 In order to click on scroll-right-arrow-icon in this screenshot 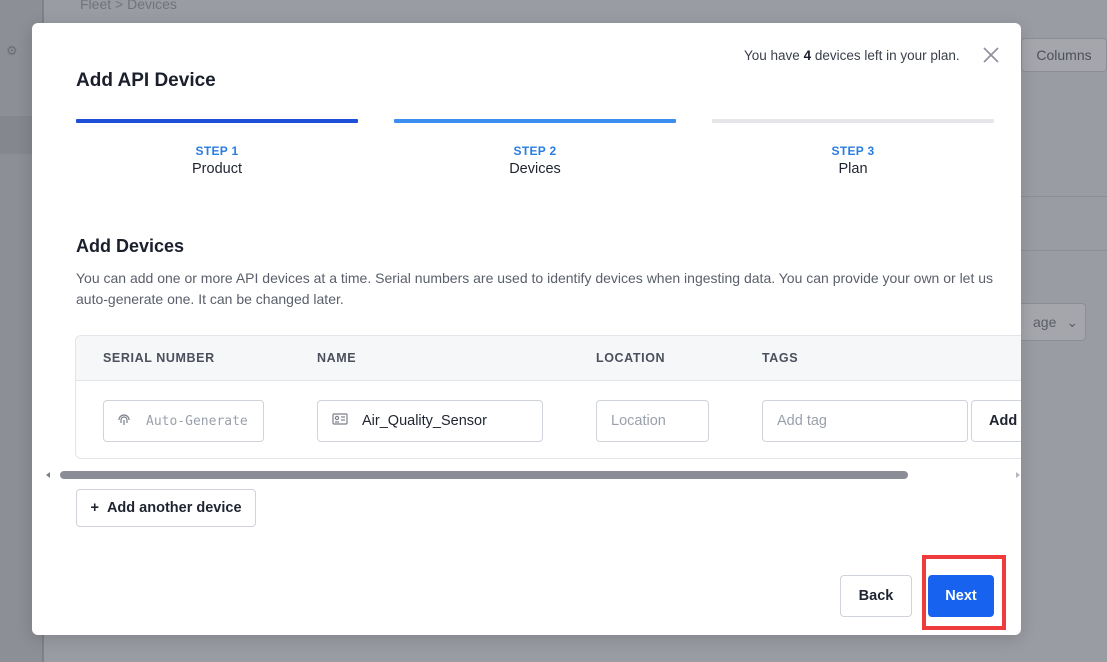, I will do `click(1018, 475)`.